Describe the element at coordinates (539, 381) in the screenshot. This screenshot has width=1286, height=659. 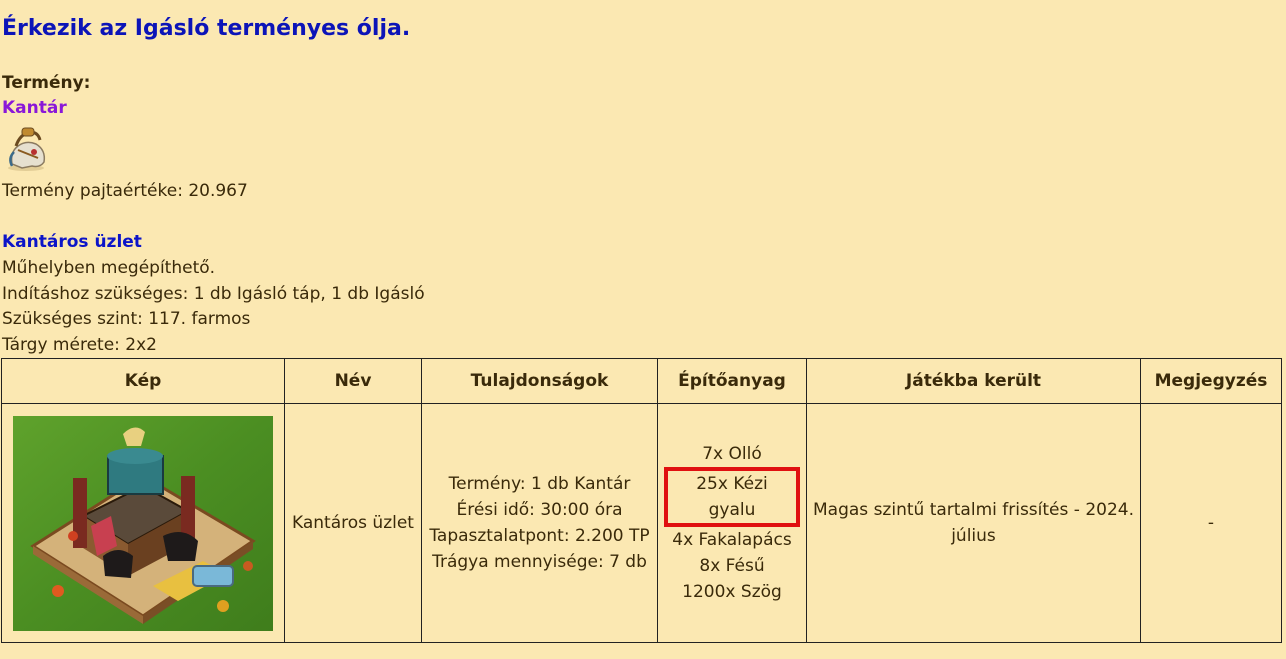
I see `header-properties: Tulajdonságok` at that location.